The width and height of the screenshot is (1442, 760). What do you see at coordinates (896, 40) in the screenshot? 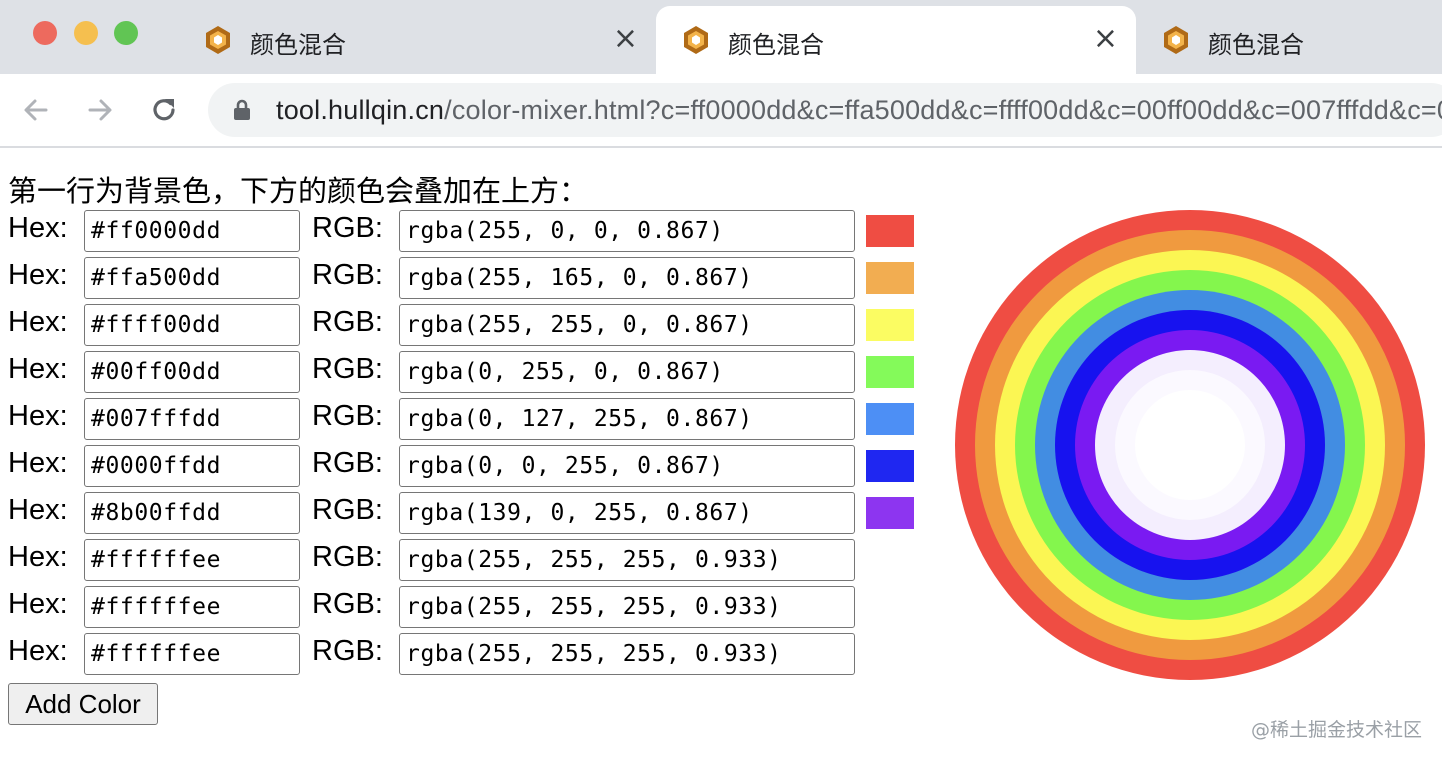
I see `tab-color-mixer-2: 颜色混合 ×` at bounding box center [896, 40].